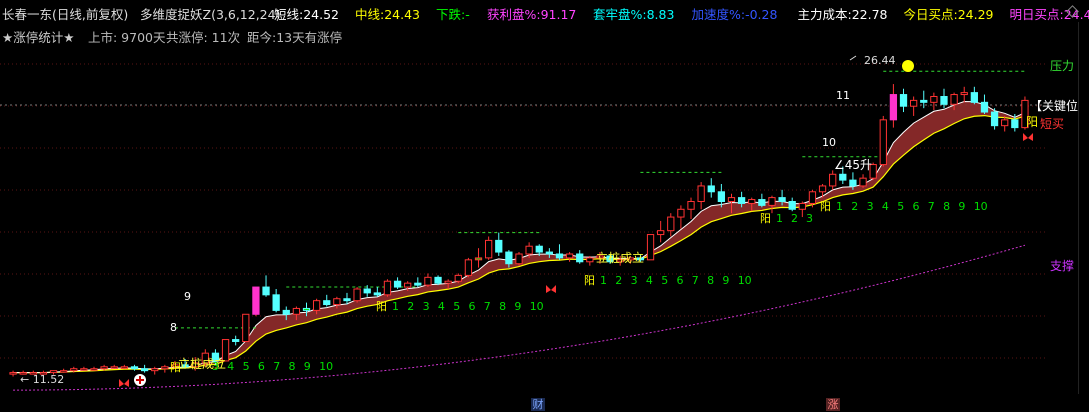  Describe the element at coordinates (853, 58) in the screenshot. I see `high-pointer` at that location.